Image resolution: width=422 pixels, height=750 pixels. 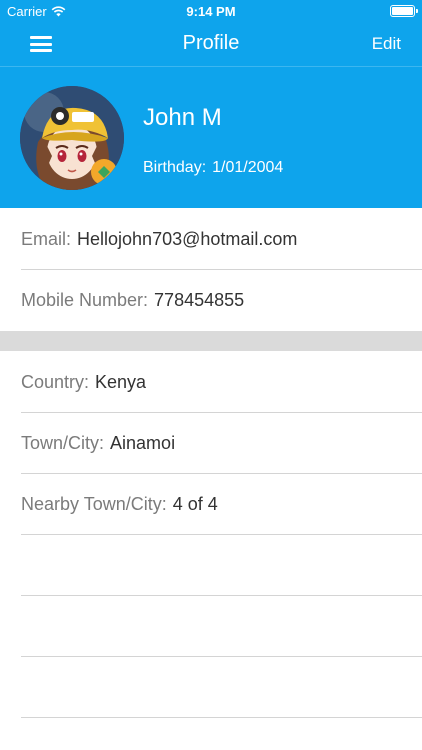 What do you see at coordinates (72, 138) in the screenshot?
I see `avatar` at bounding box center [72, 138].